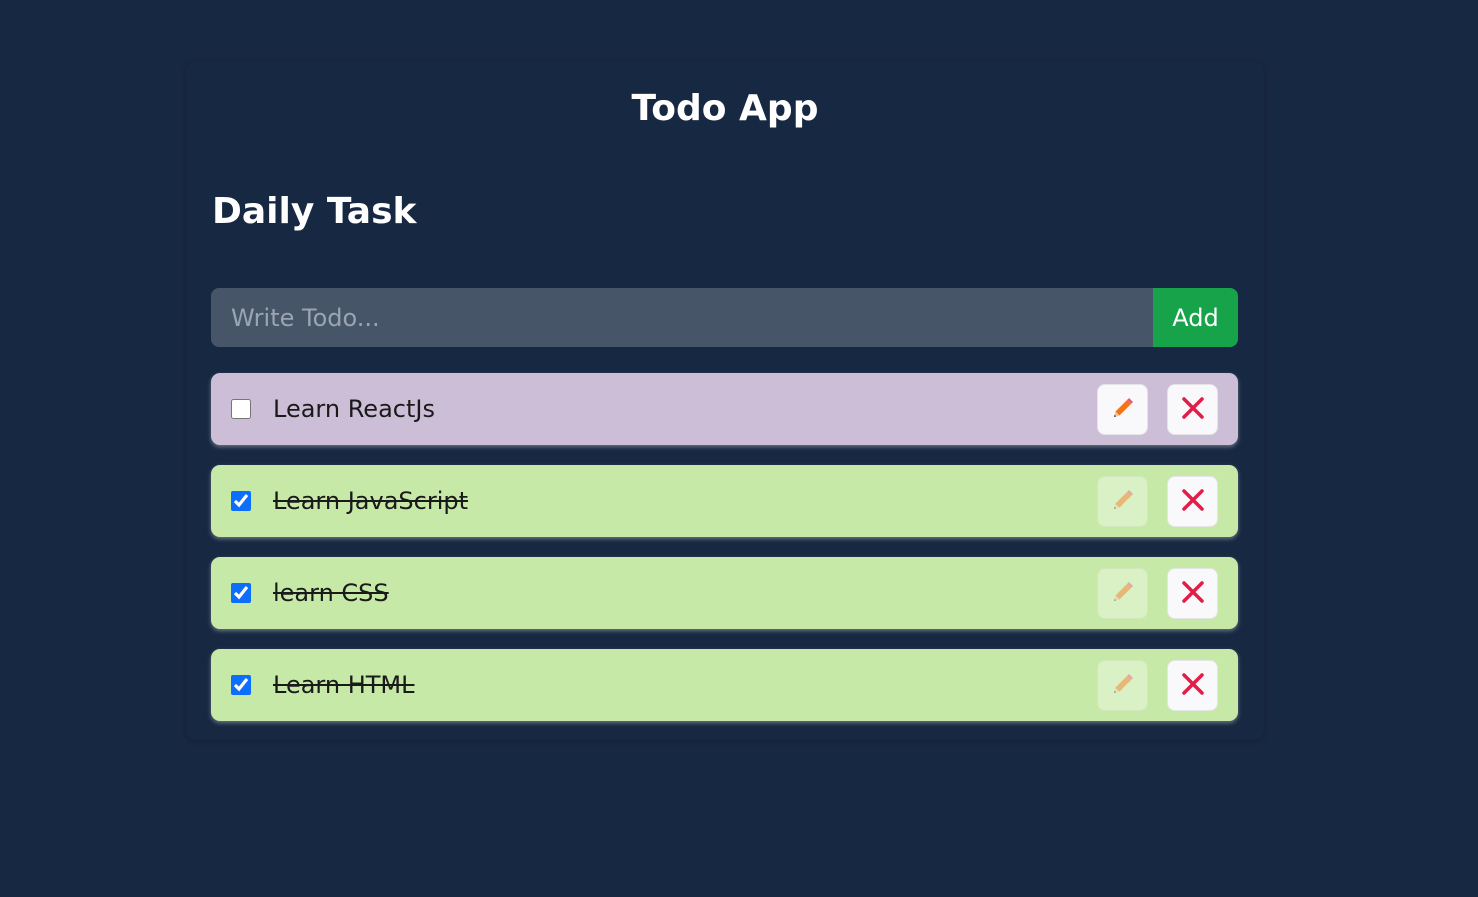  Describe the element at coordinates (1195, 317) in the screenshot. I see `add-button: Add` at that location.